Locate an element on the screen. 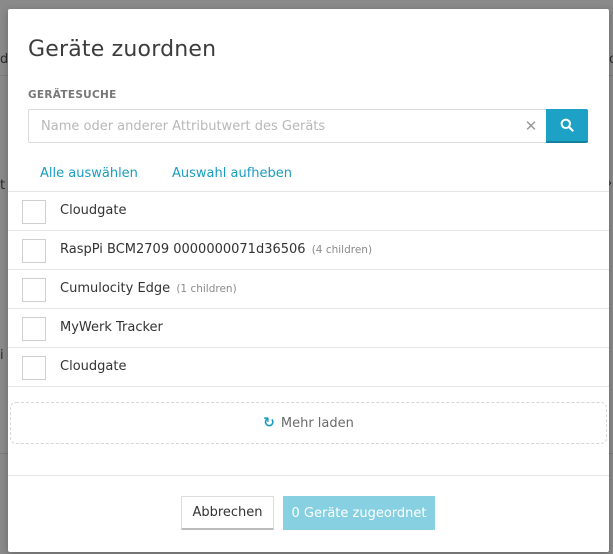 This screenshot has width=613, height=554. clear-icon: ✕ is located at coordinates (531, 126).